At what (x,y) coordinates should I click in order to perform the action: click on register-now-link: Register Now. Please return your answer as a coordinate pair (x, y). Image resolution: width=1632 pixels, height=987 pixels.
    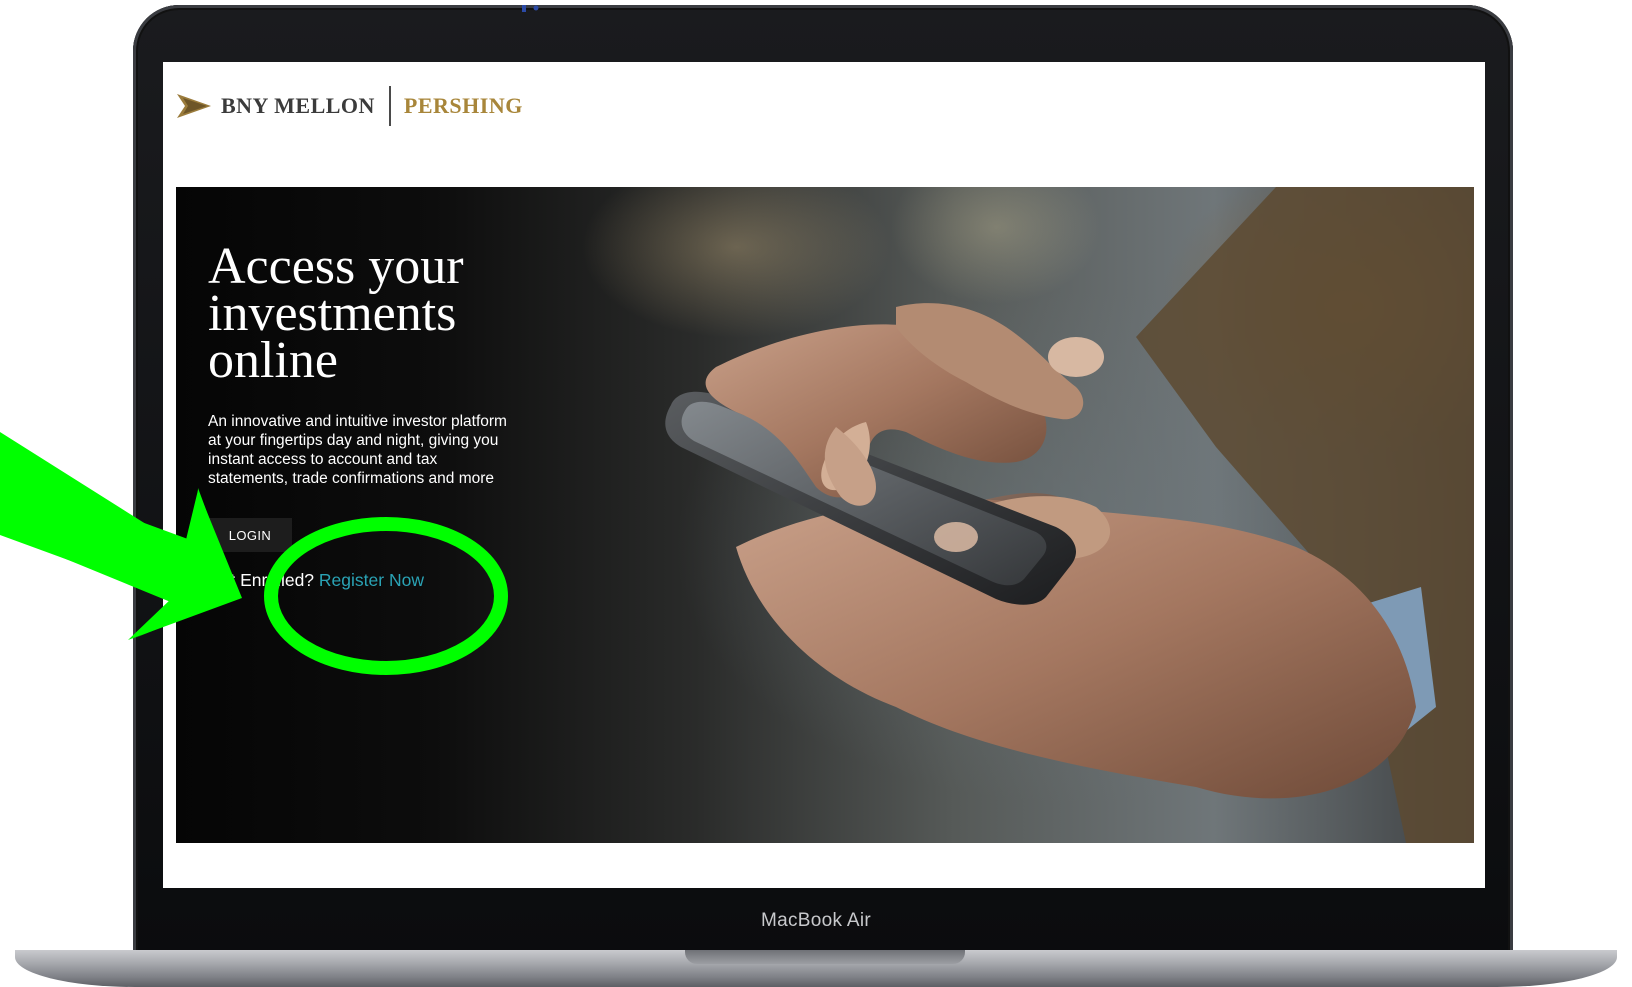
    Looking at the image, I should click on (371, 580).